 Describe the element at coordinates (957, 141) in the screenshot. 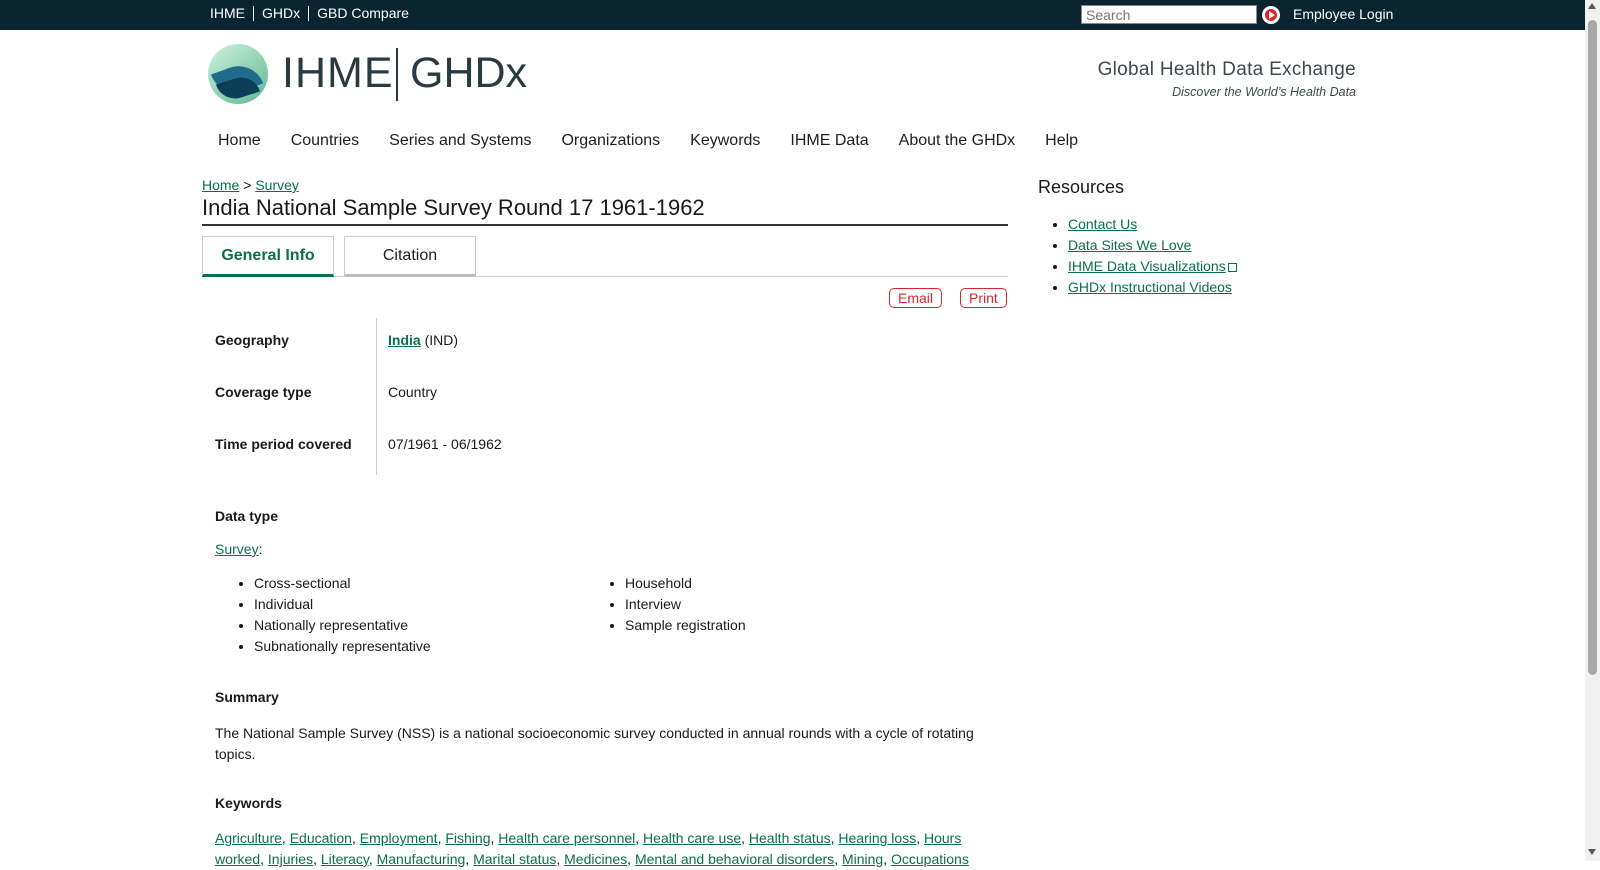

I see `nav-about-the-ghdx: About the GHDx` at that location.